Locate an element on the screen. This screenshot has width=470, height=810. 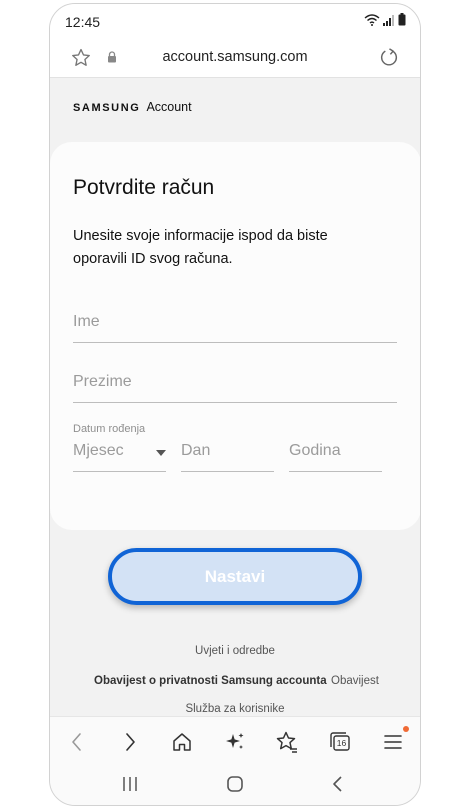
last-name-field: Prezime is located at coordinates (235, 382).